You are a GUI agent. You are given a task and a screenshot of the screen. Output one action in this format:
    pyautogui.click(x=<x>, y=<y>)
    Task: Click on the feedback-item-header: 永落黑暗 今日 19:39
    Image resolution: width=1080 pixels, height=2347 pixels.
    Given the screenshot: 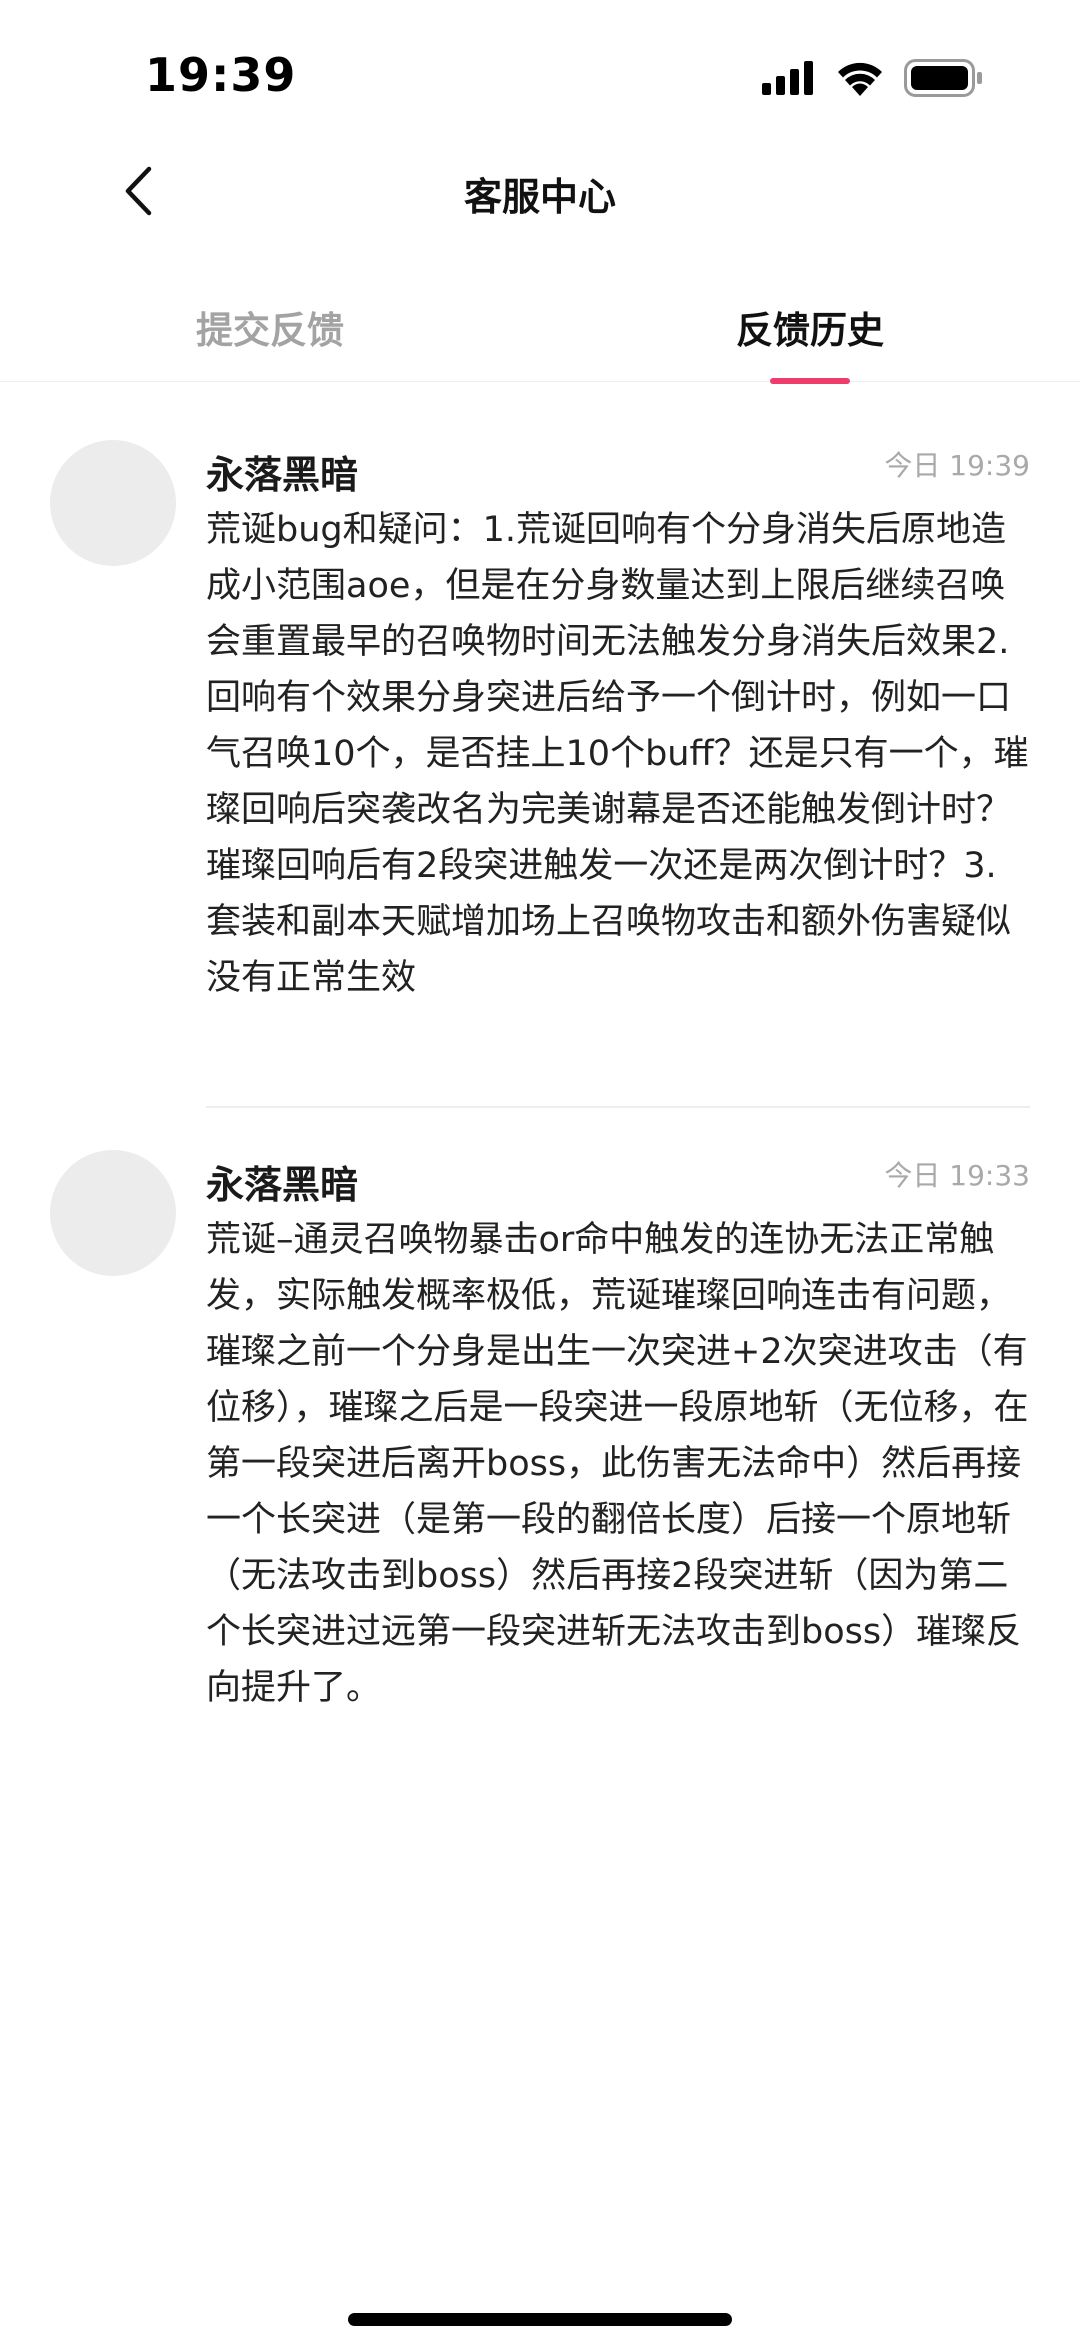 What is the action you would take?
    pyautogui.click(x=618, y=470)
    